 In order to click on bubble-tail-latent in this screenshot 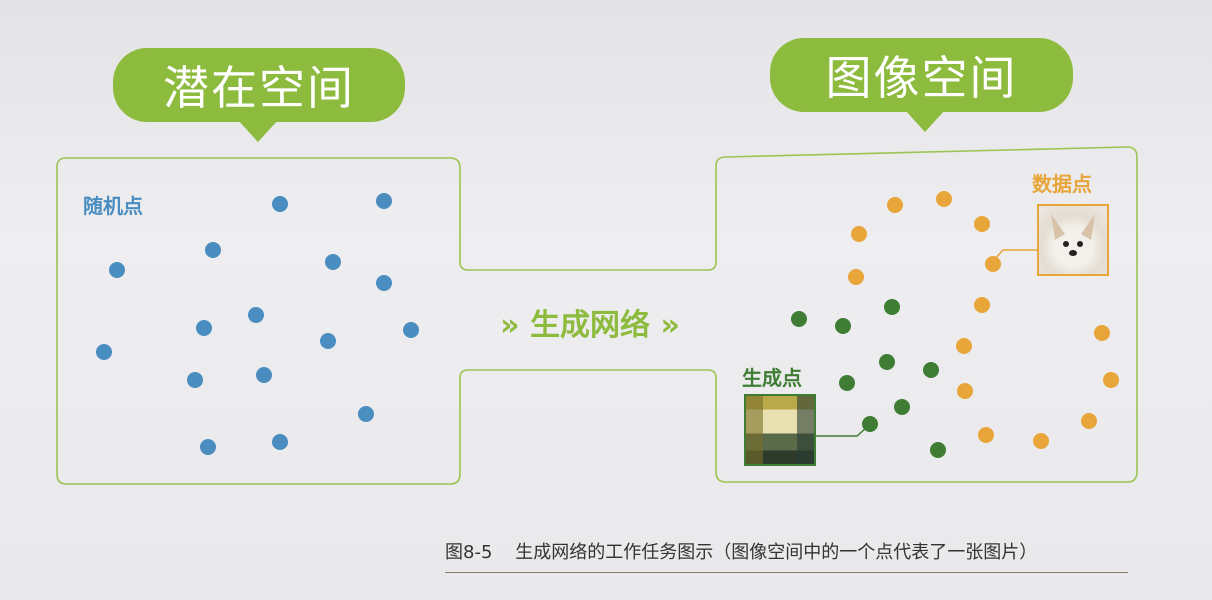, I will do `click(258, 131)`.